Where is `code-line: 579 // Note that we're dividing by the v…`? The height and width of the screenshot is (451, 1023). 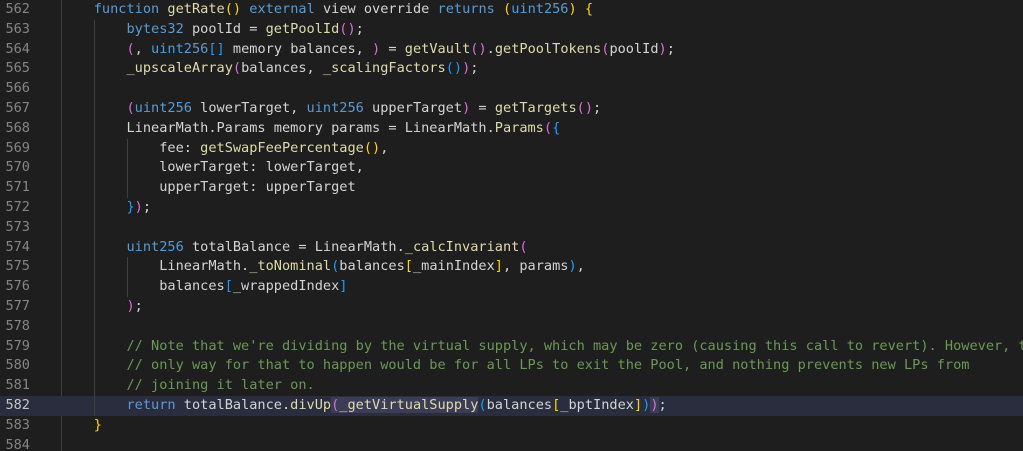 code-line: 579 // Note that we're dividing by the v… is located at coordinates (511, 346).